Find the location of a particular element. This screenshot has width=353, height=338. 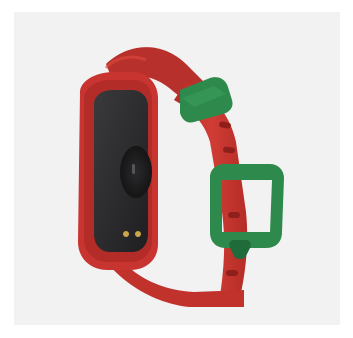

green-buckle is located at coordinates (247, 206).